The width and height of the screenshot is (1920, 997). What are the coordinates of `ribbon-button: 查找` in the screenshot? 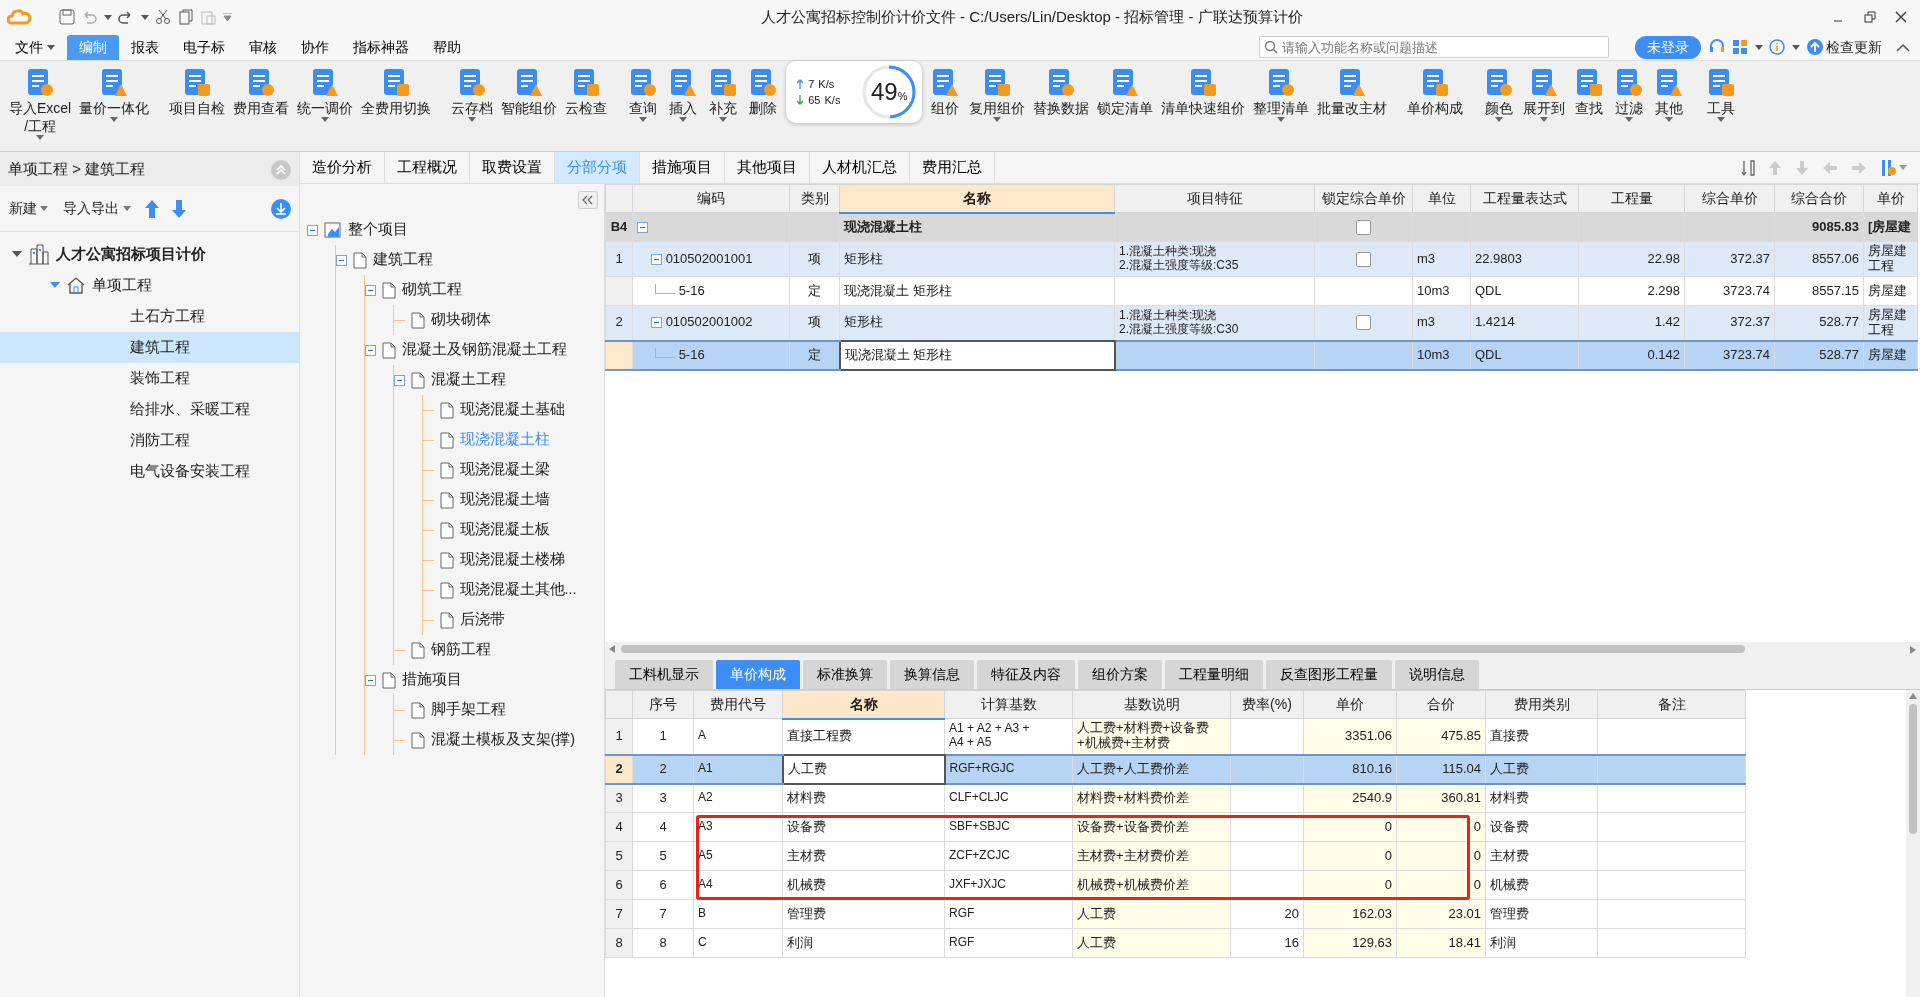 It's located at (1589, 92).